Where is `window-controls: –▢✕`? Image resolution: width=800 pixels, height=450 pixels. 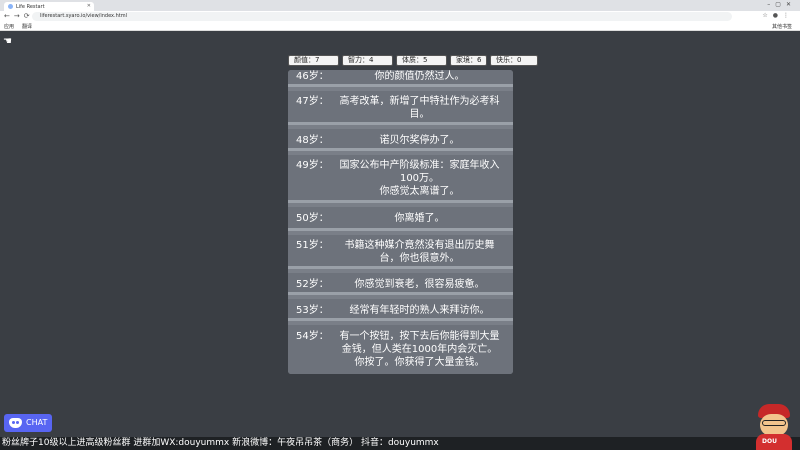 window-controls: –▢✕ is located at coordinates (781, 4).